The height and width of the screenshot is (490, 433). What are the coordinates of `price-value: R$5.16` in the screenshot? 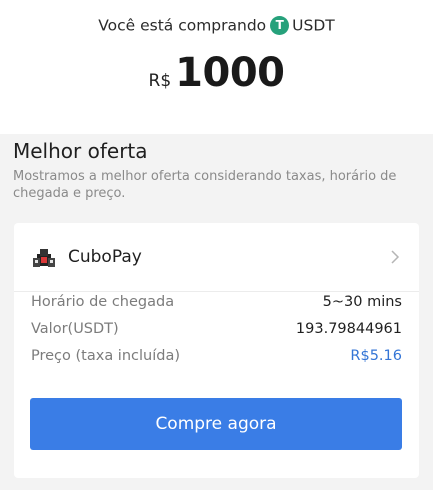 It's located at (376, 356).